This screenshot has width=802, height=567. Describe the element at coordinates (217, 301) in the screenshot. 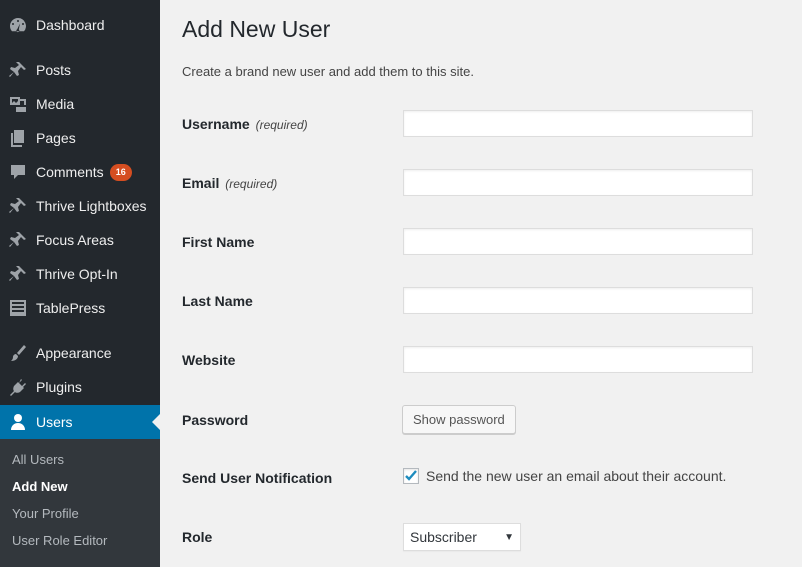

I see `last-name-label: Last Name` at that location.